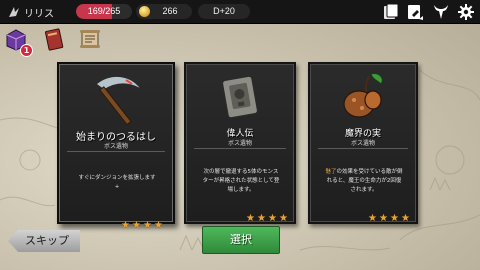  I want to click on notification-badge: 1, so click(26, 50).